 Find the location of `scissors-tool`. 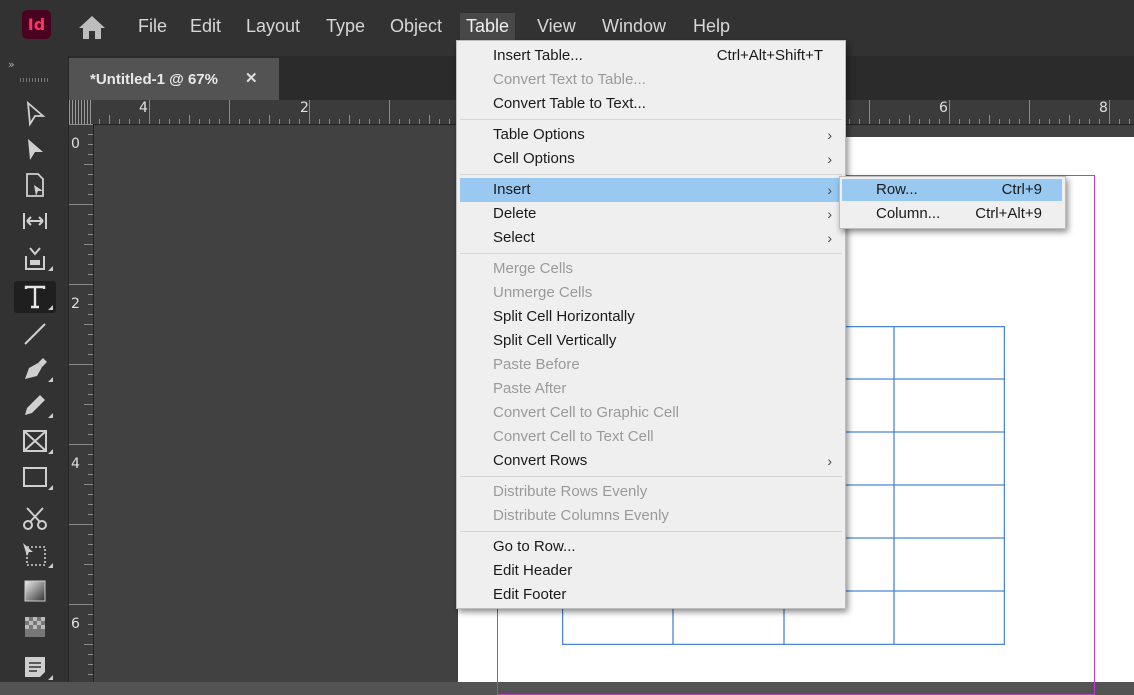

scissors-tool is located at coordinates (35, 519).